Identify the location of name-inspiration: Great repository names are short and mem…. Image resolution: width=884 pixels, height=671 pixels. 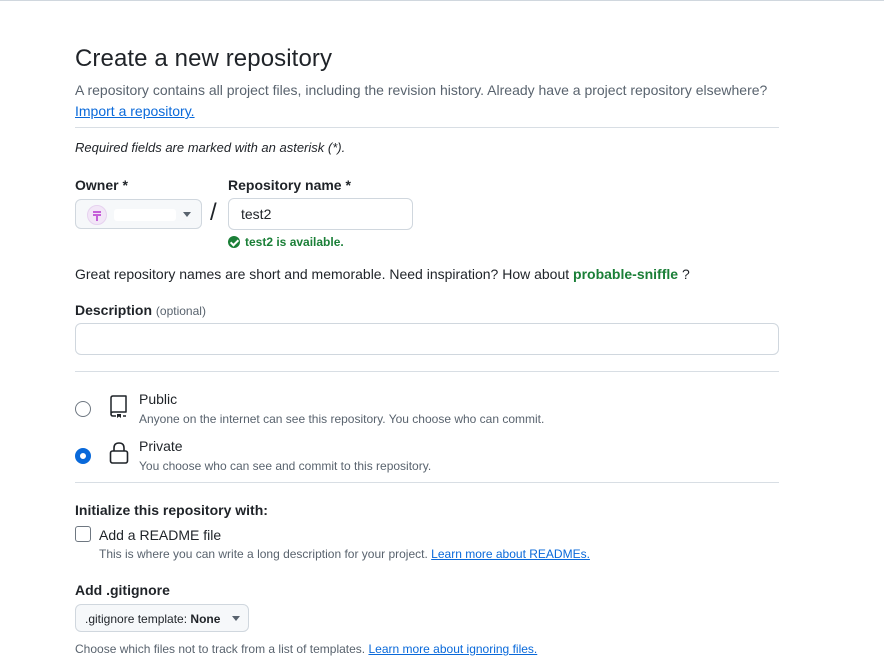
(382, 274).